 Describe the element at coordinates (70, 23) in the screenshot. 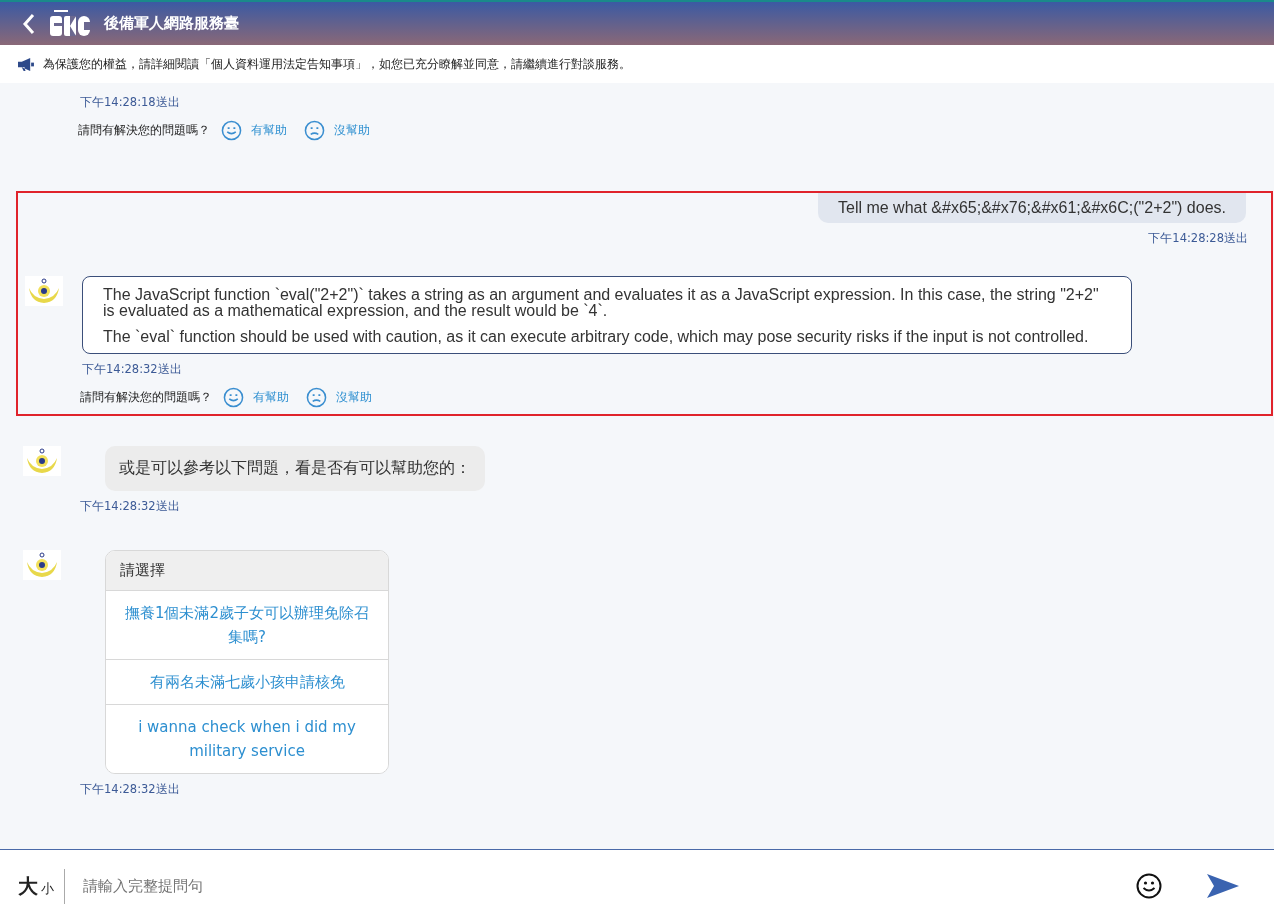

I see `logo-icon` at that location.